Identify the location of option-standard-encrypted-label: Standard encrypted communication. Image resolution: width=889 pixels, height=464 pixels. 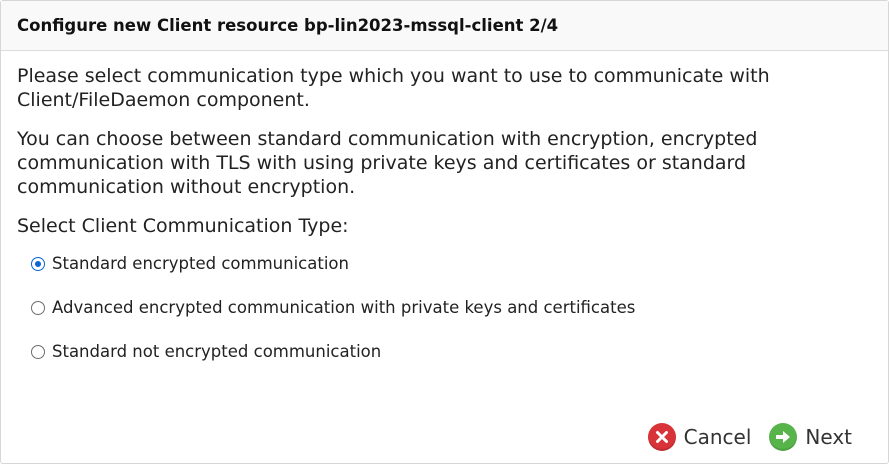
(200, 264).